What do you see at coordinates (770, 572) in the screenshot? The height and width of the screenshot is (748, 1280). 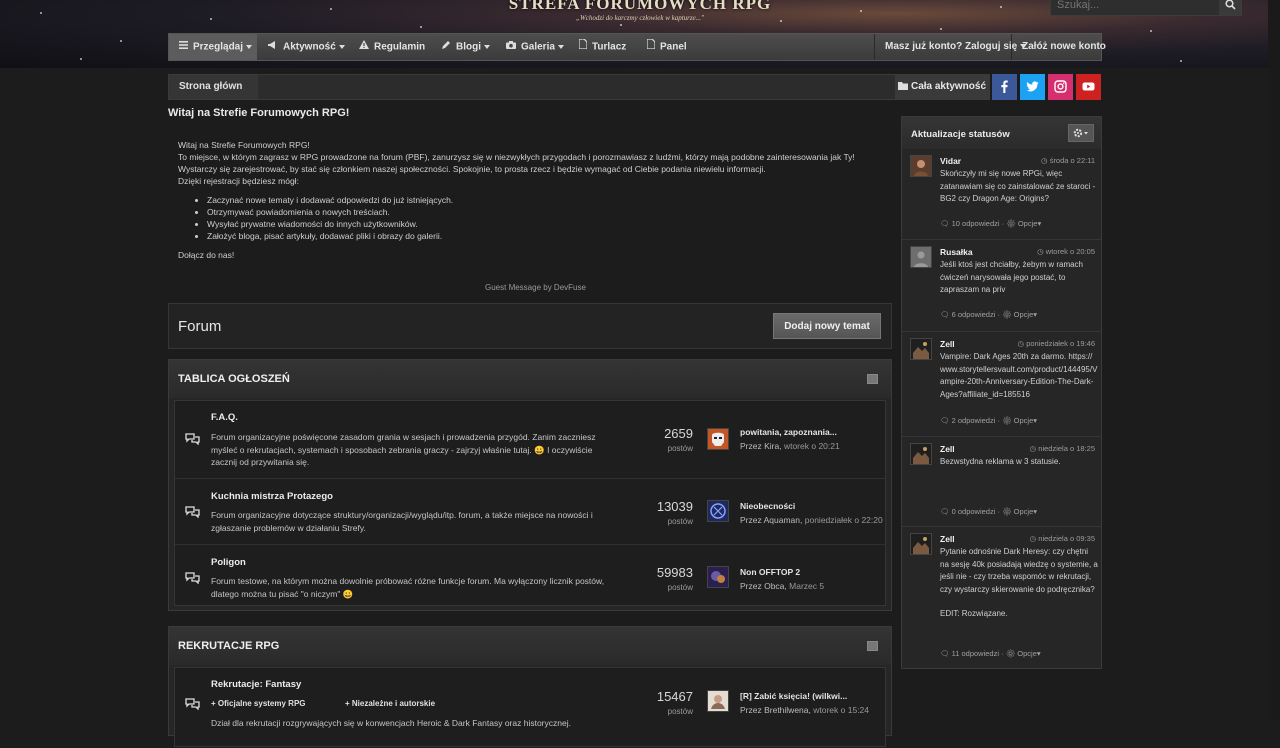 I see `last-post-title: Non OFFTOP 2` at bounding box center [770, 572].